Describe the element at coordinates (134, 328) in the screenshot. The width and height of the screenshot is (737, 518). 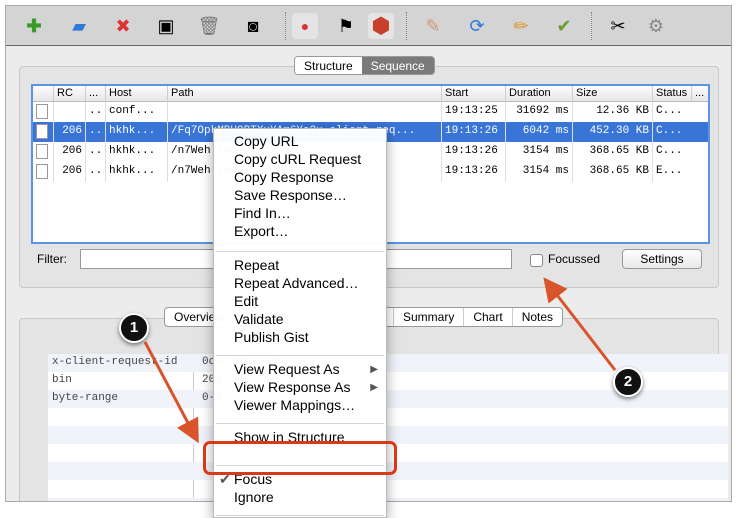
I see `callout-1: 1` at that location.